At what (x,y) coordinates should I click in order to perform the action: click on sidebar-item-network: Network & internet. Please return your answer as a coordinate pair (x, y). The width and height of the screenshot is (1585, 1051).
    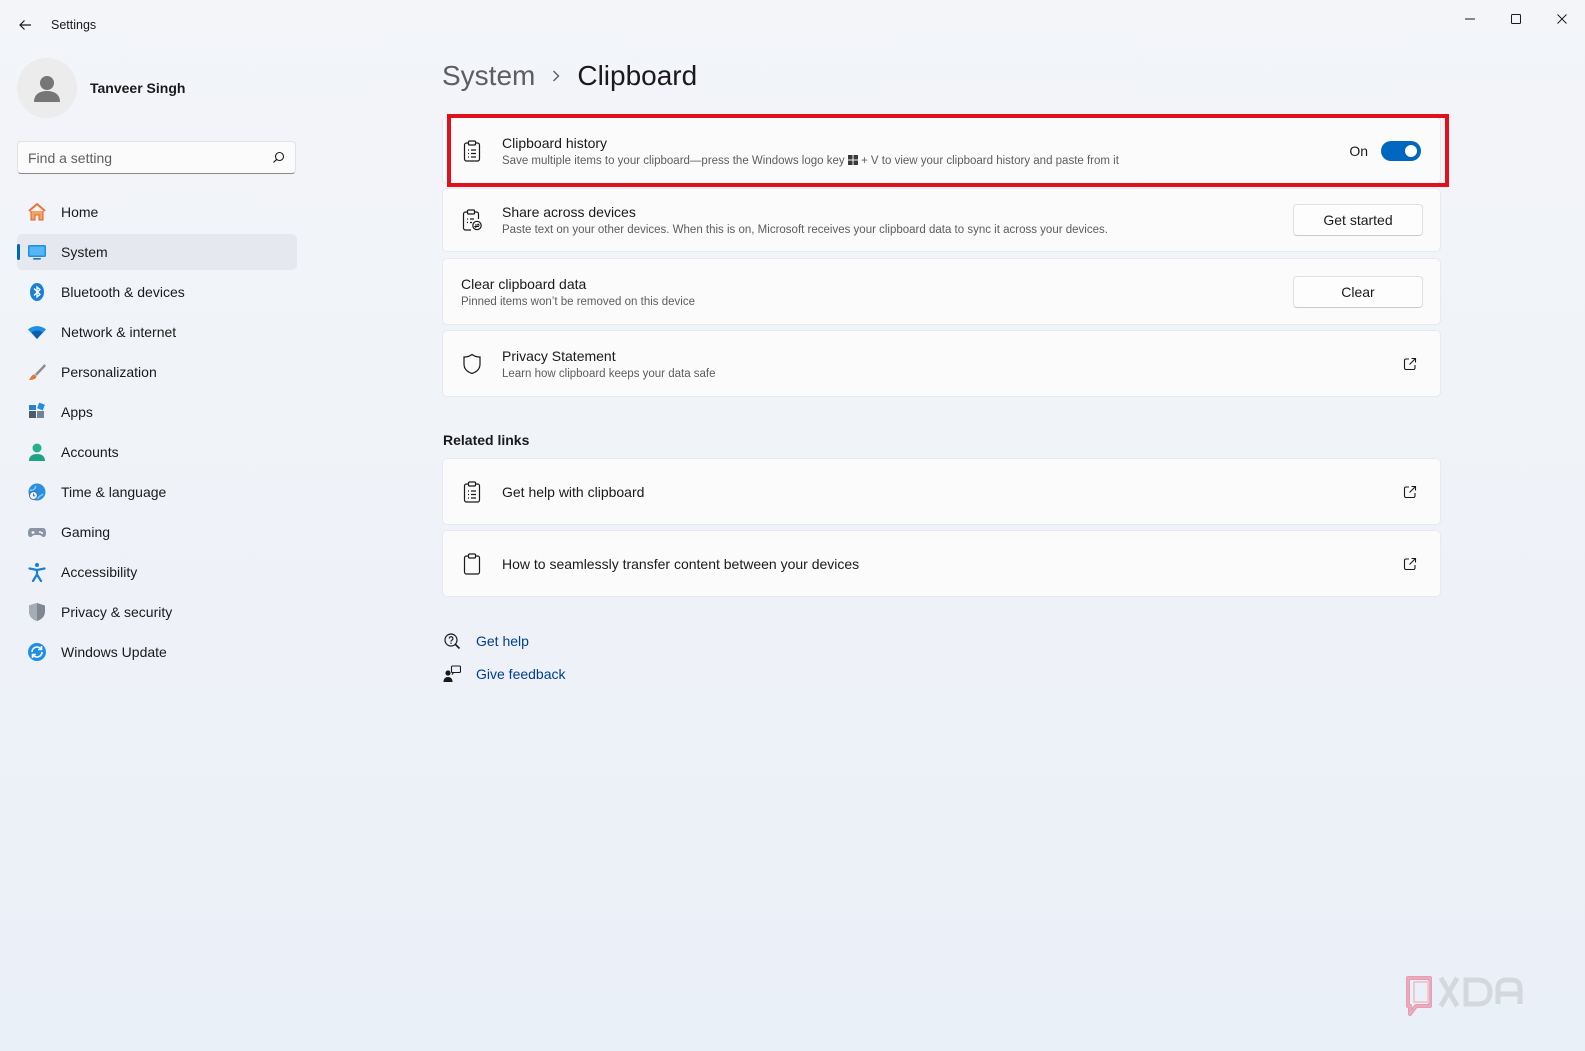
    Looking at the image, I should click on (157, 332).